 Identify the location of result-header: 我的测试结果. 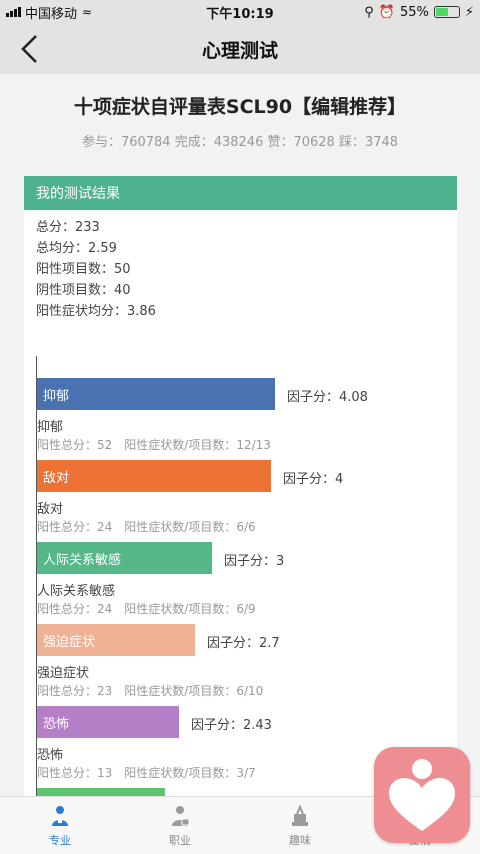
(240, 193).